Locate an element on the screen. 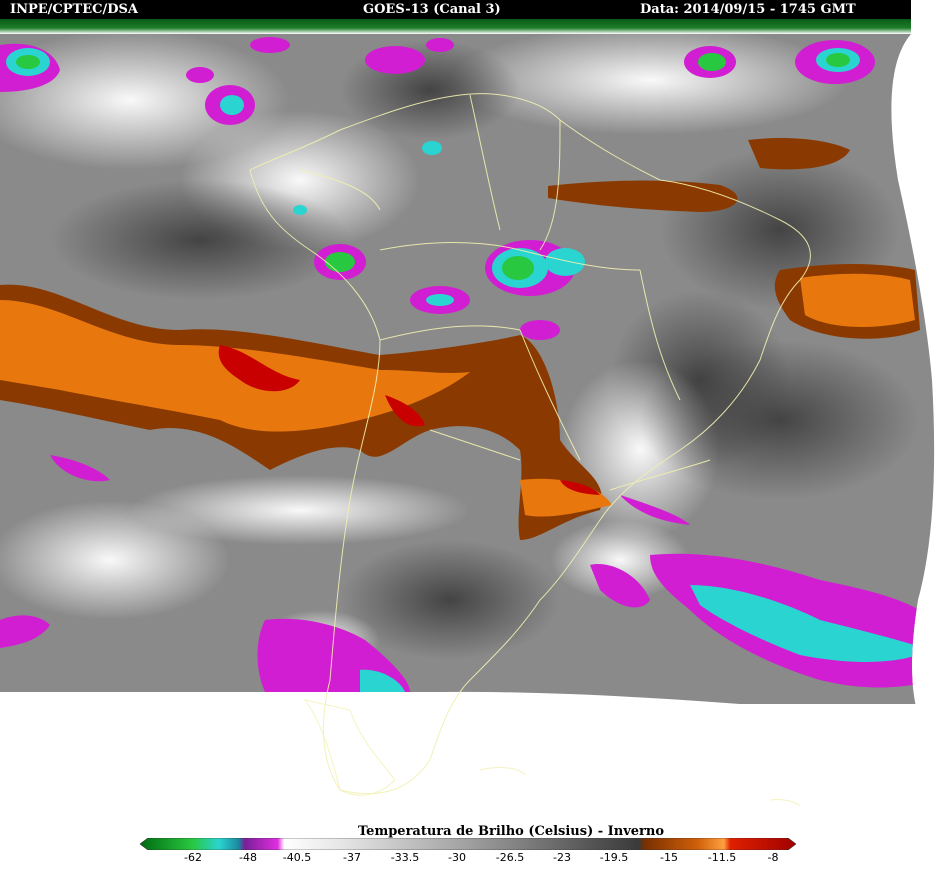 This screenshot has width=937, height=877. legend-tick-label: -37 is located at coordinates (352, 857).